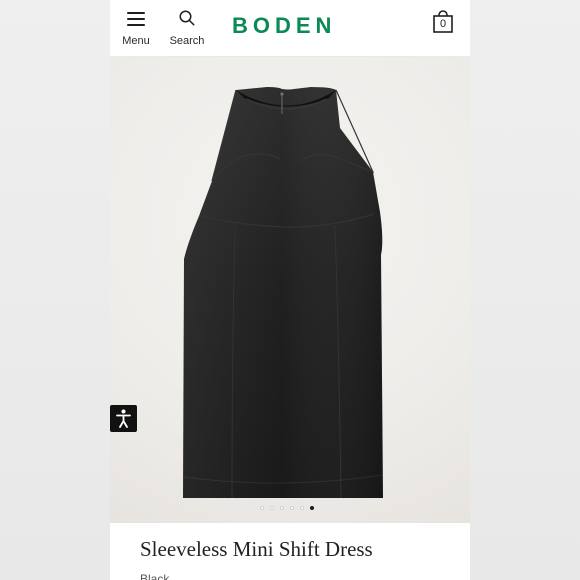  I want to click on accessibility-icon, so click(123, 418).